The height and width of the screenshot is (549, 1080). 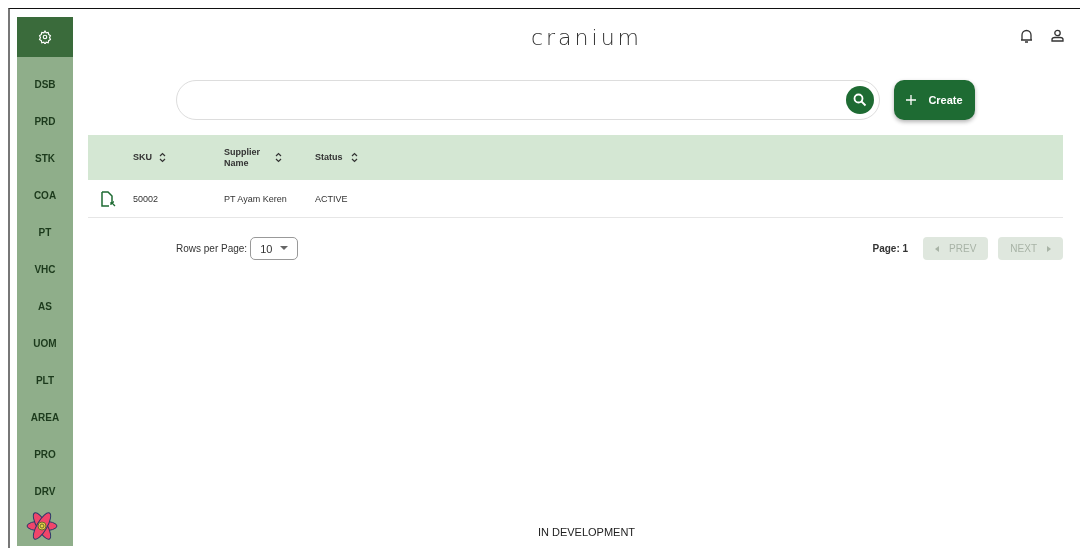 What do you see at coordinates (242, 157) in the screenshot?
I see `column-header: Supplier Name` at bounding box center [242, 157].